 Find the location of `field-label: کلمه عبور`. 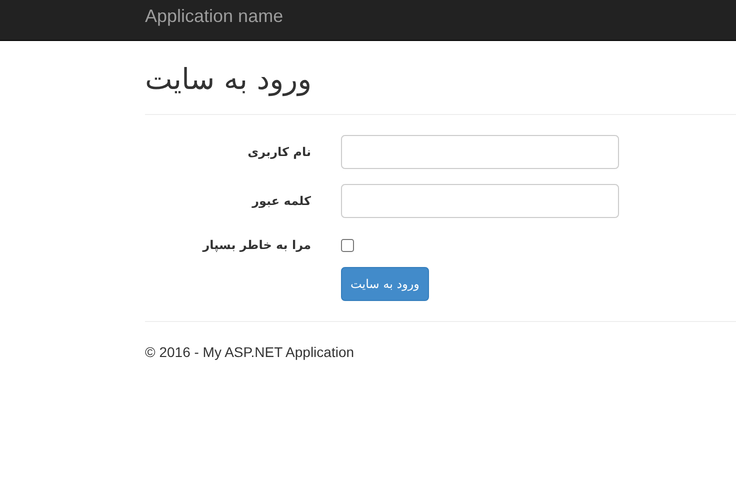

field-label: کلمه عبور is located at coordinates (280, 201).